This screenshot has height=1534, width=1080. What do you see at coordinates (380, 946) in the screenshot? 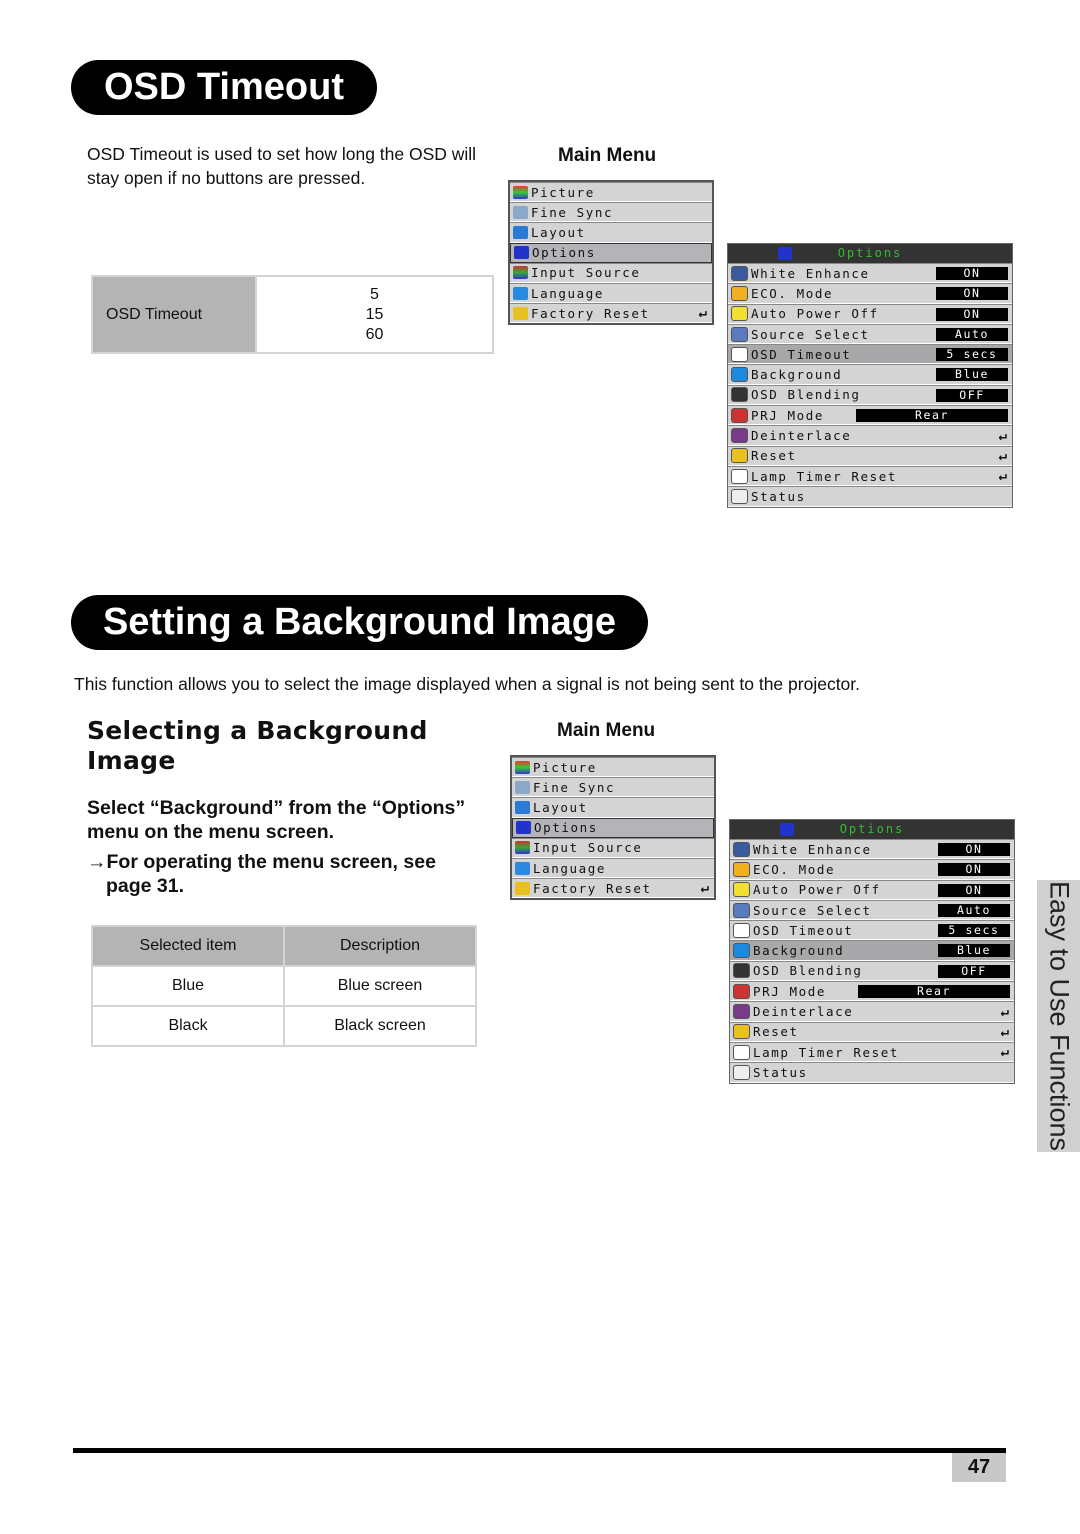
I see `column-header: Description` at bounding box center [380, 946].